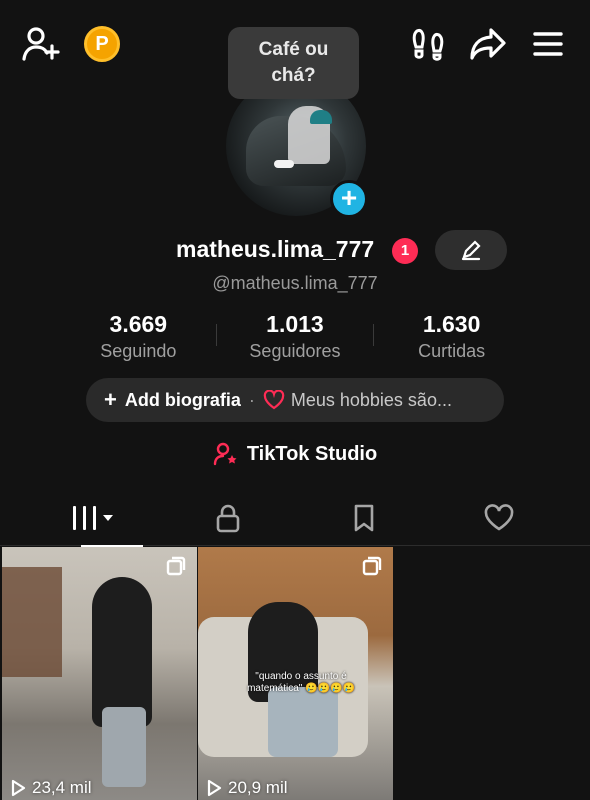 The width and height of the screenshot is (590, 800). I want to click on content-tabs, so click(295, 518).